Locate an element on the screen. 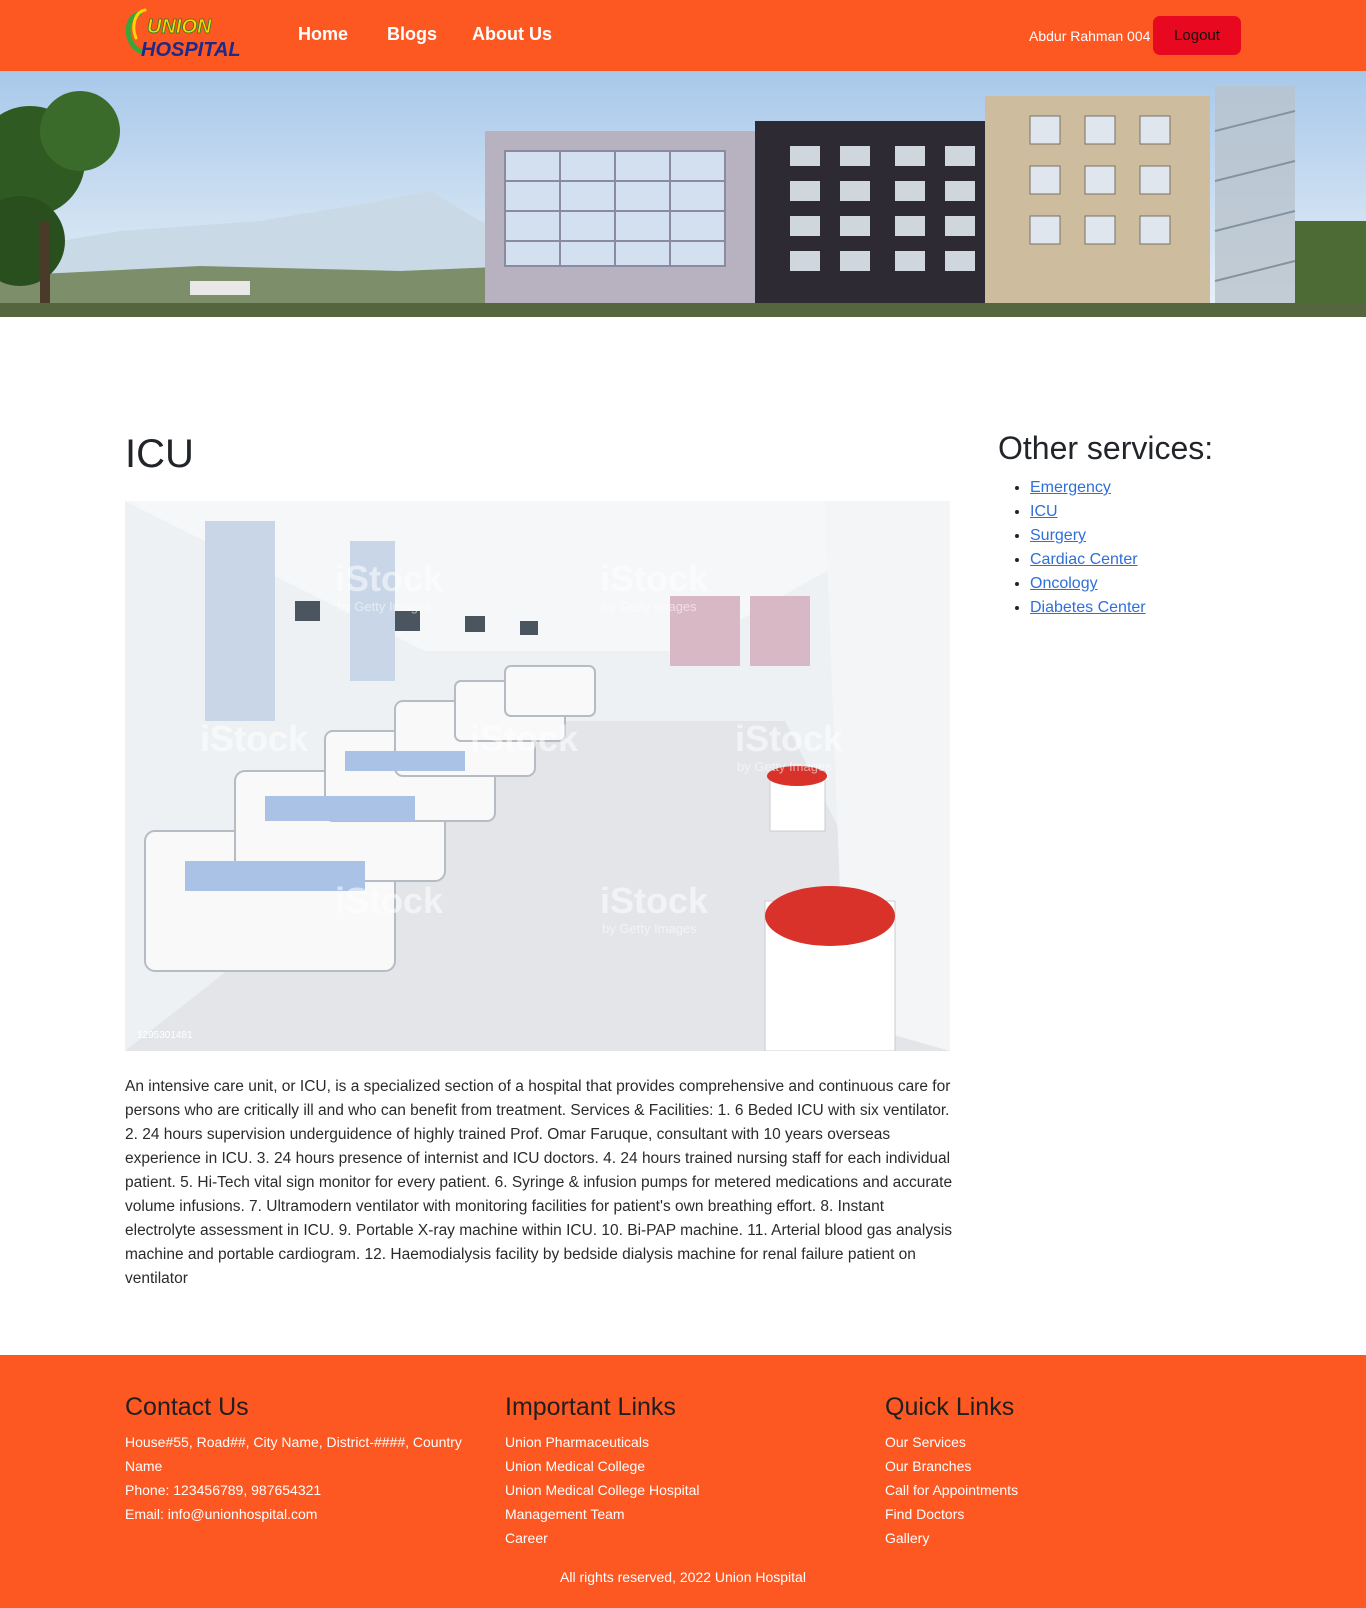  footer-link-find-doctors: Find Doctors is located at coordinates (1060, 1514).